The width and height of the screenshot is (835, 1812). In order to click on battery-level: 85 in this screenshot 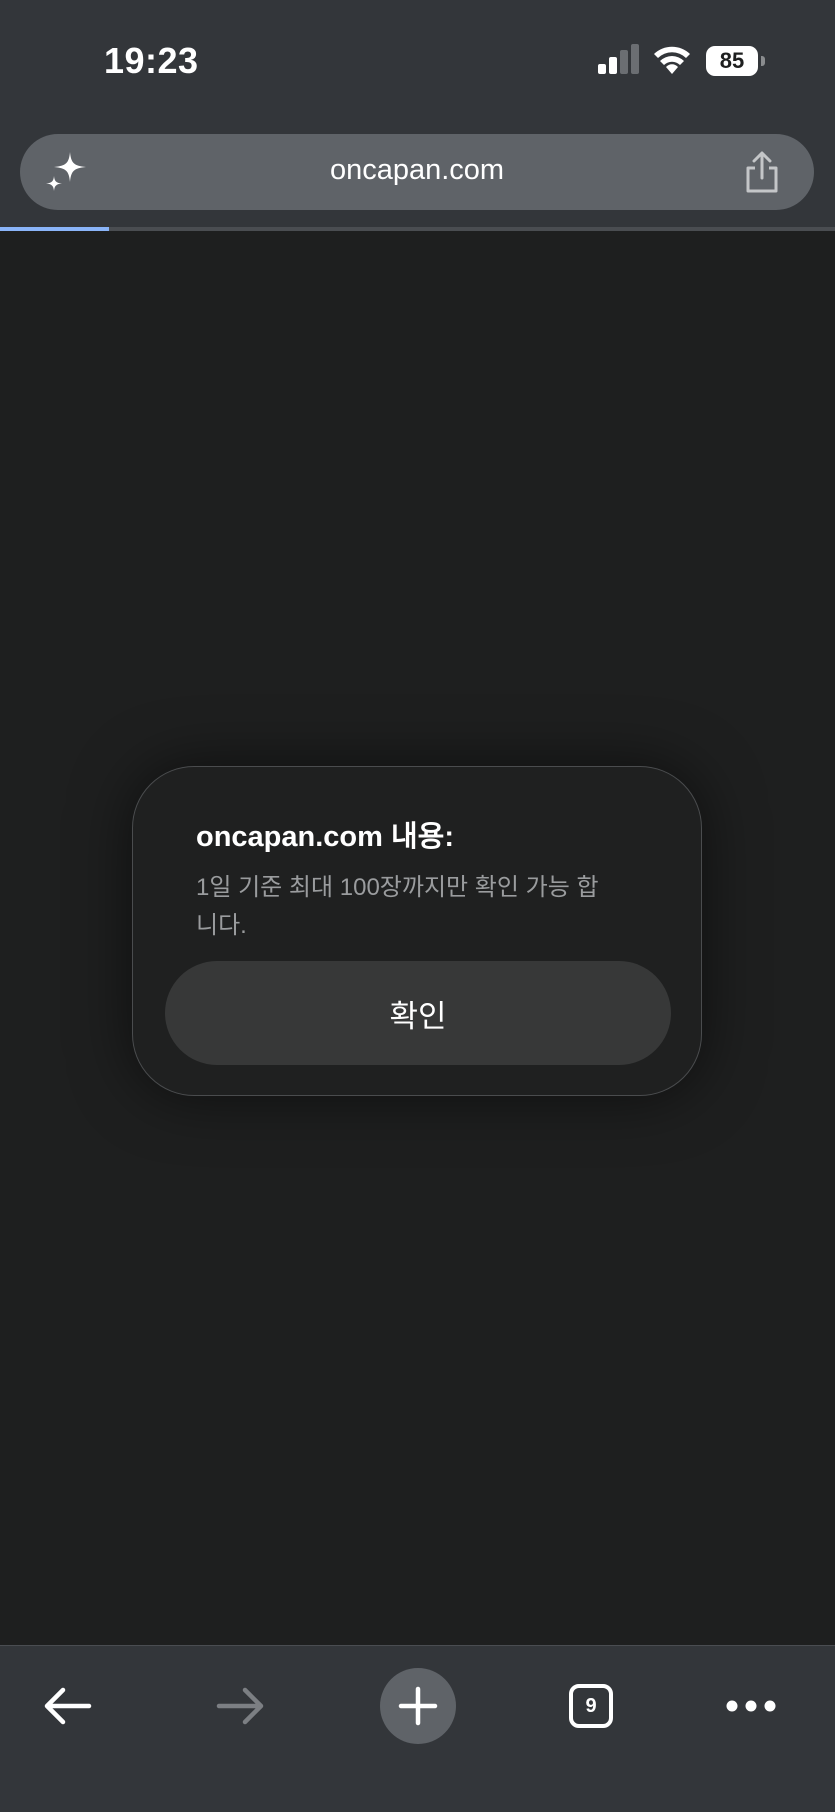, I will do `click(732, 61)`.